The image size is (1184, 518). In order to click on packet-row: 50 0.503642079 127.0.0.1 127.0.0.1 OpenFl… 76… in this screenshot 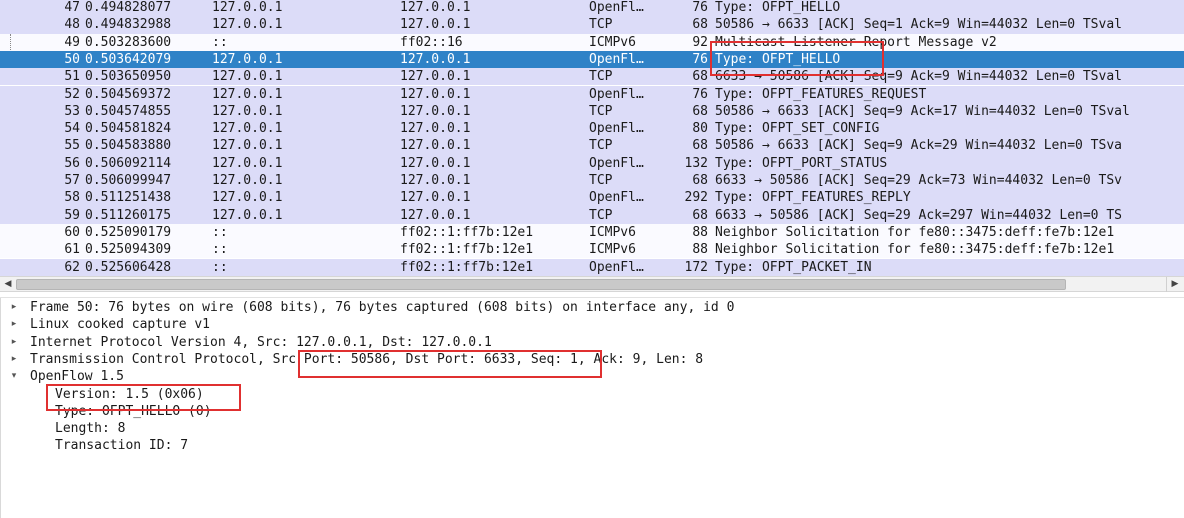, I will do `click(592, 59)`.